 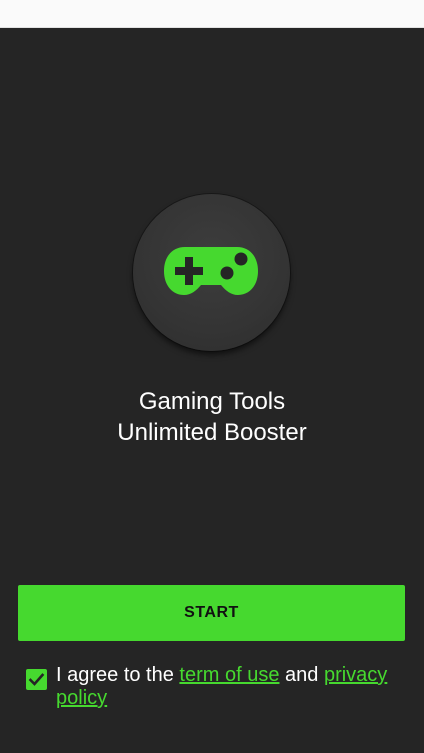 I want to click on agree-checkbox, so click(x=36, y=679).